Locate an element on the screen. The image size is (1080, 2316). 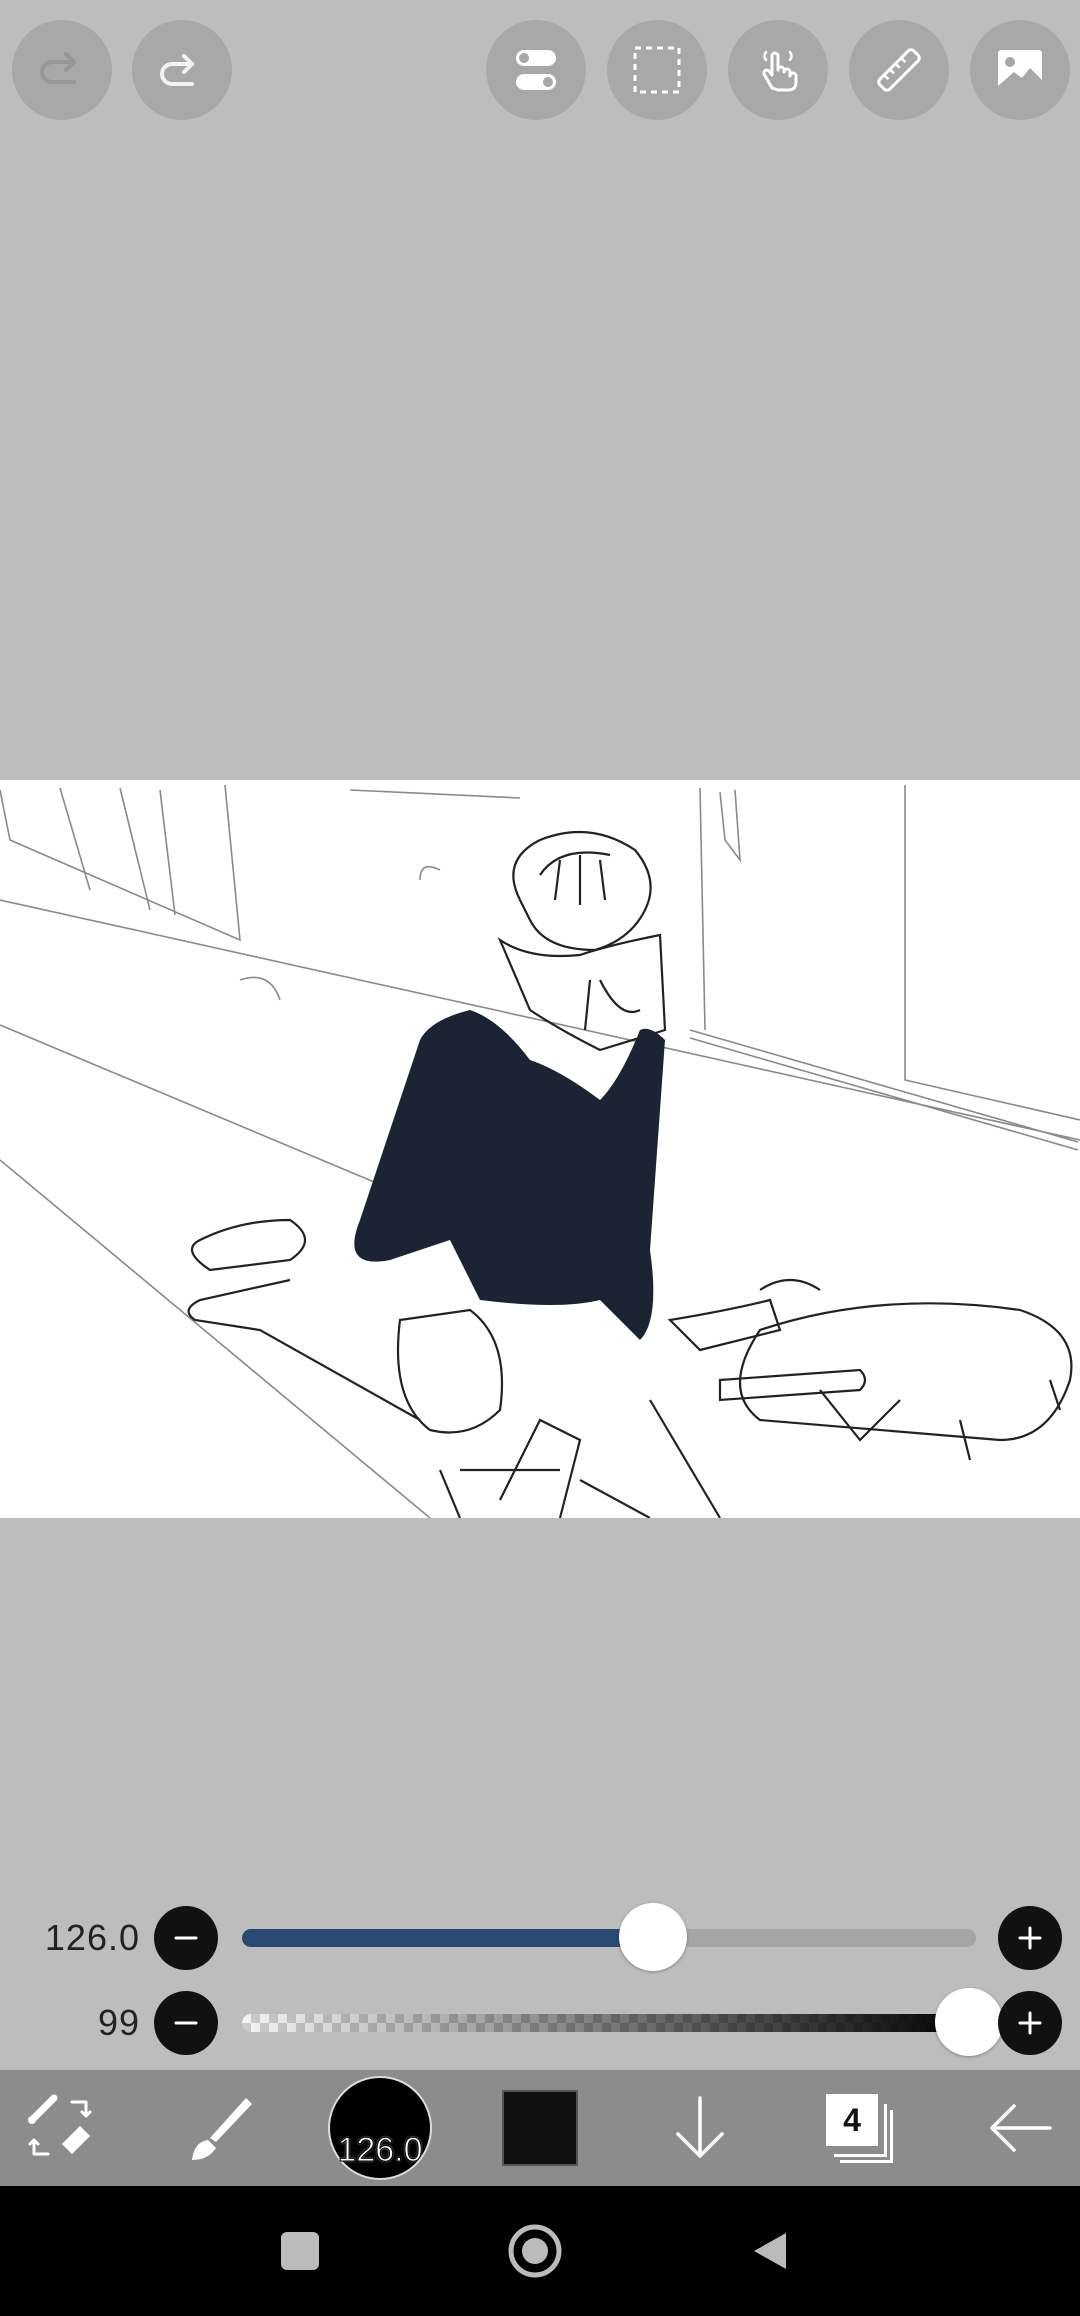
toggle-button is located at coordinates (536, 70).